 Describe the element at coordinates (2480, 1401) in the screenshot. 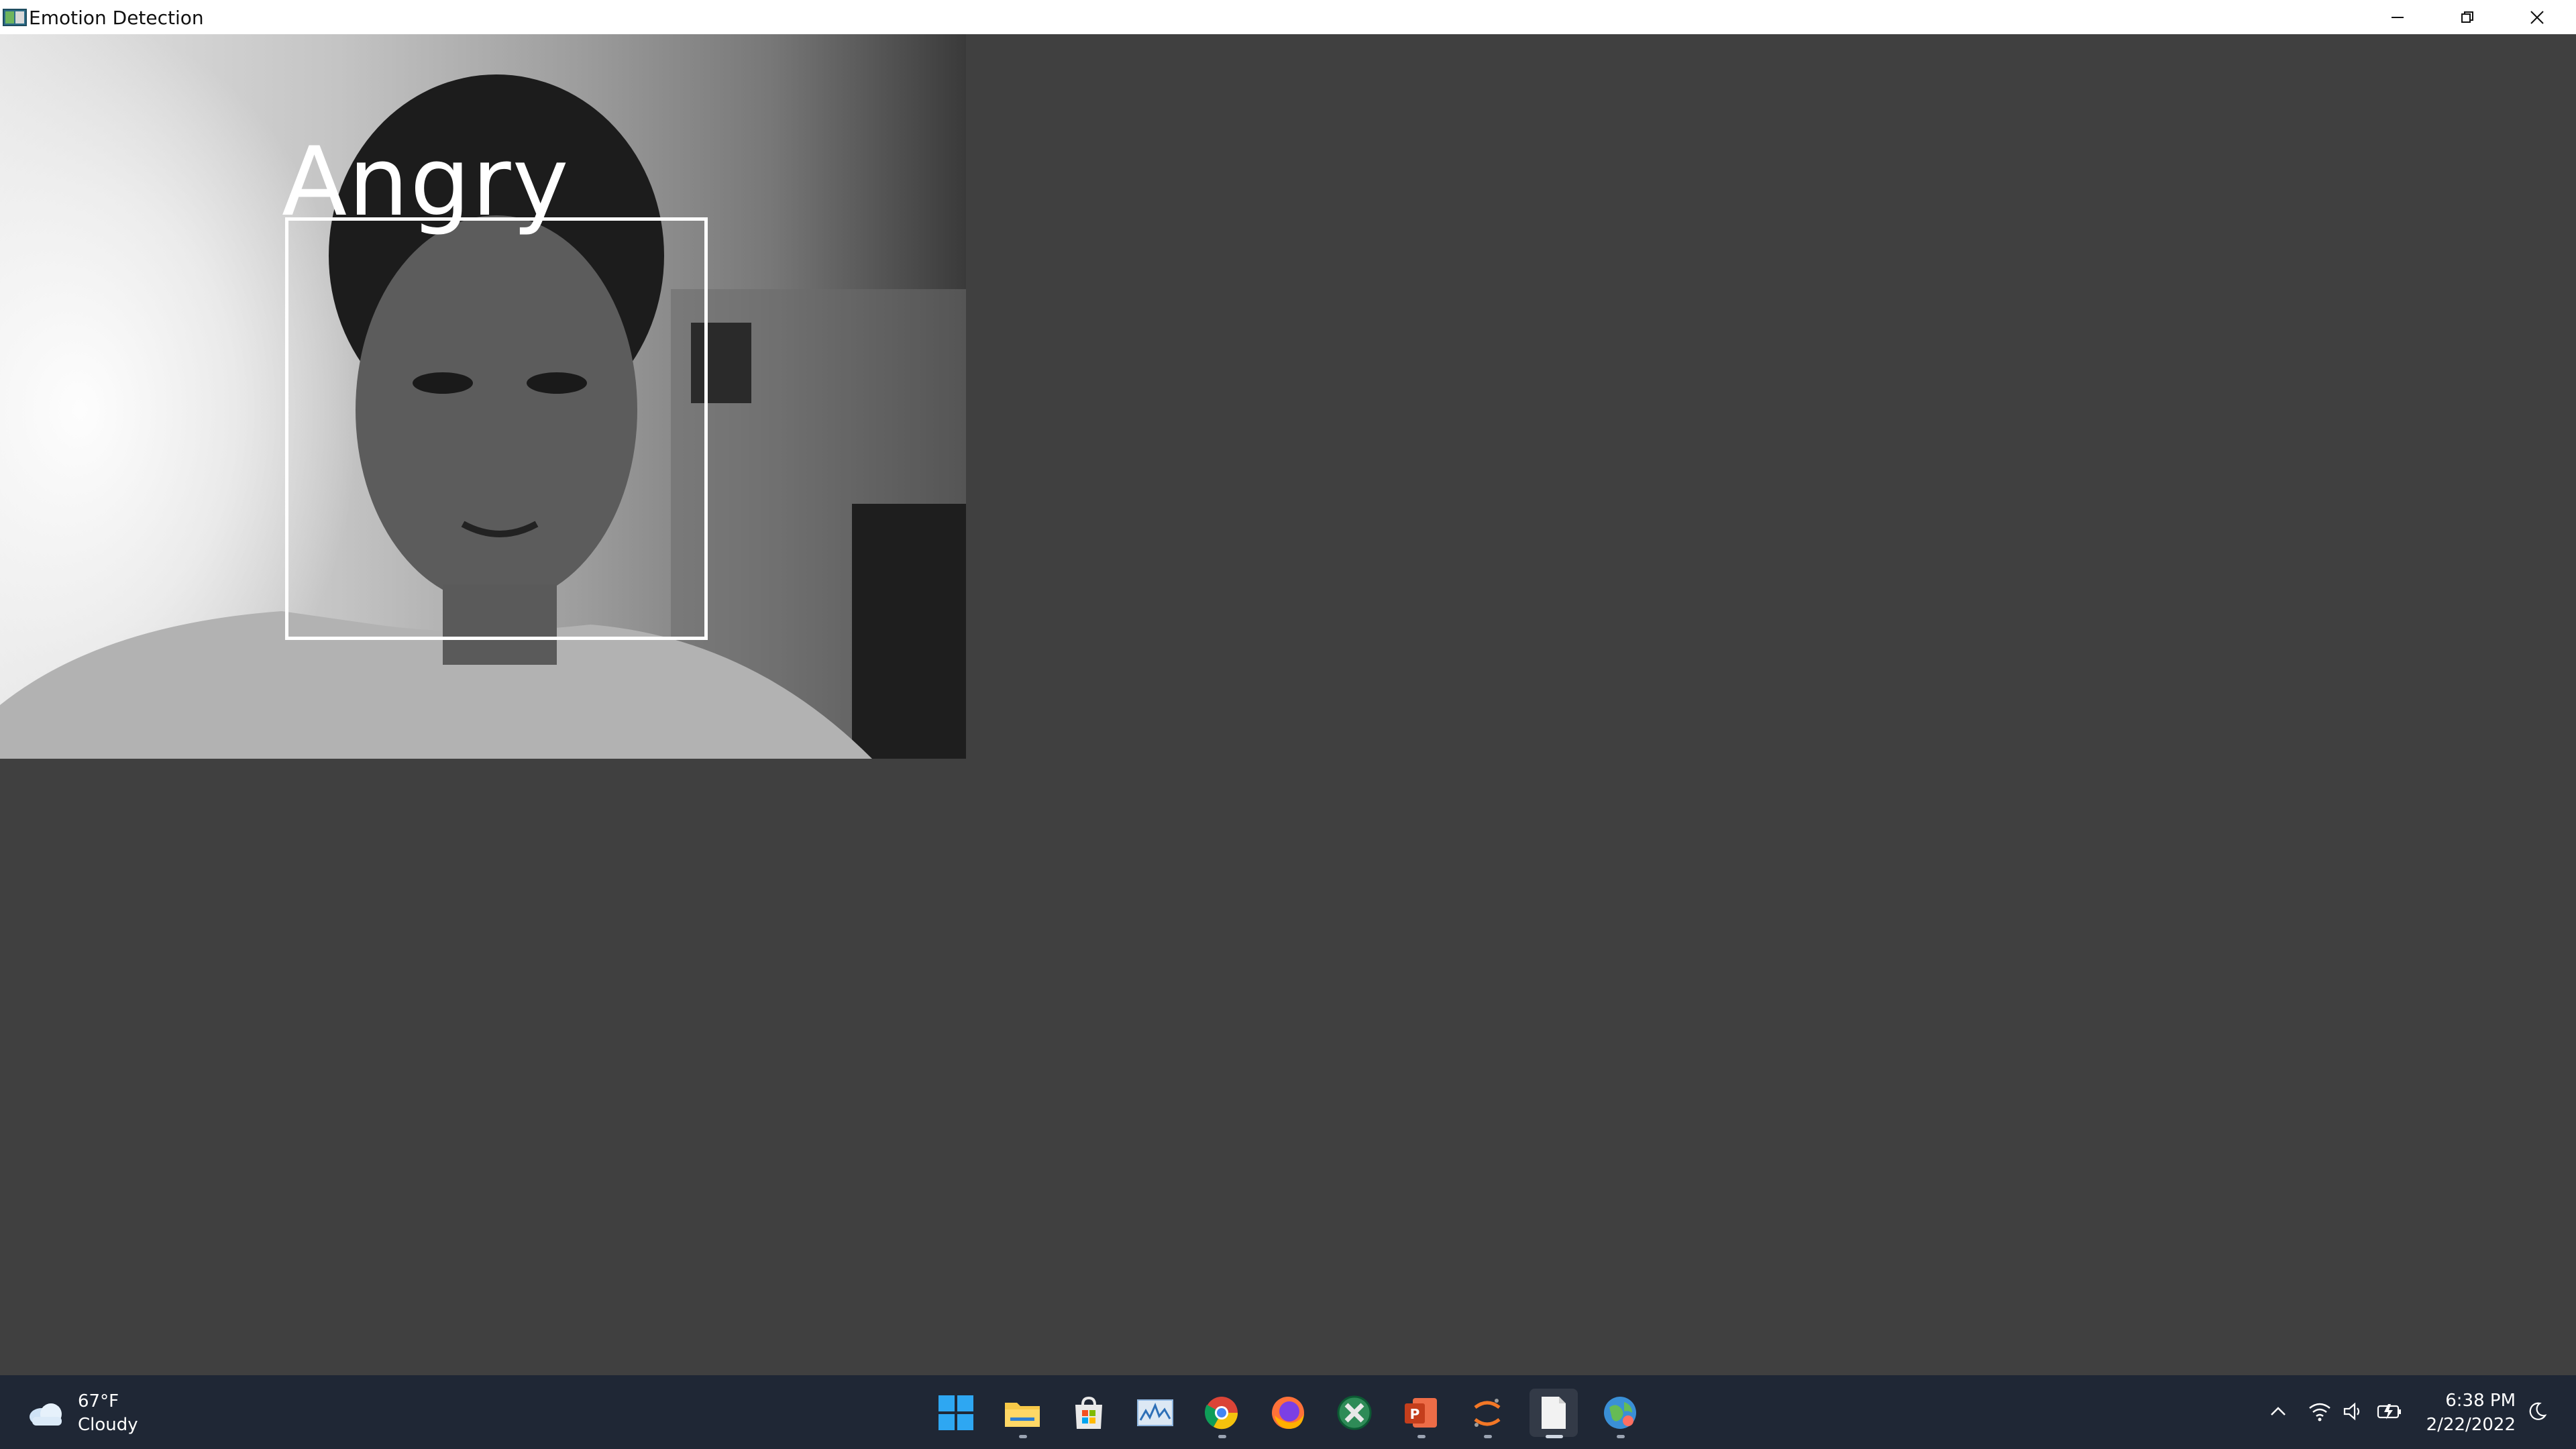

I see `clock-time: 6:38 PM` at that location.